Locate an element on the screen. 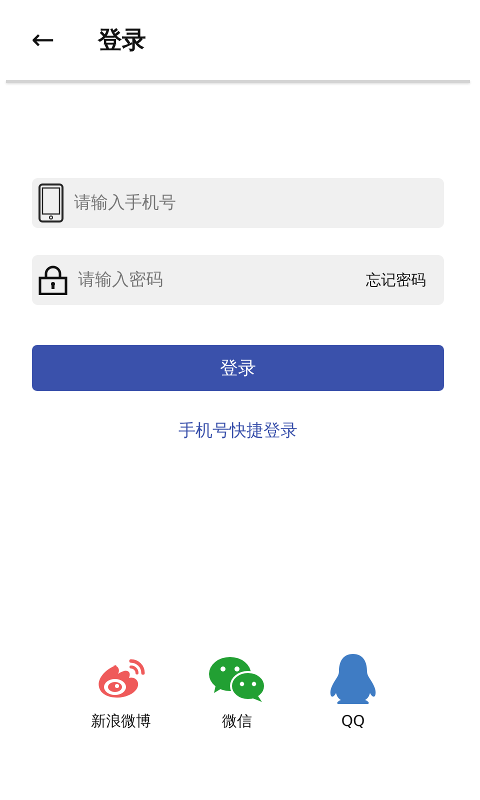 This screenshot has height=800, width=480. password-field: 请输入密码 忘记密码 is located at coordinates (238, 280).